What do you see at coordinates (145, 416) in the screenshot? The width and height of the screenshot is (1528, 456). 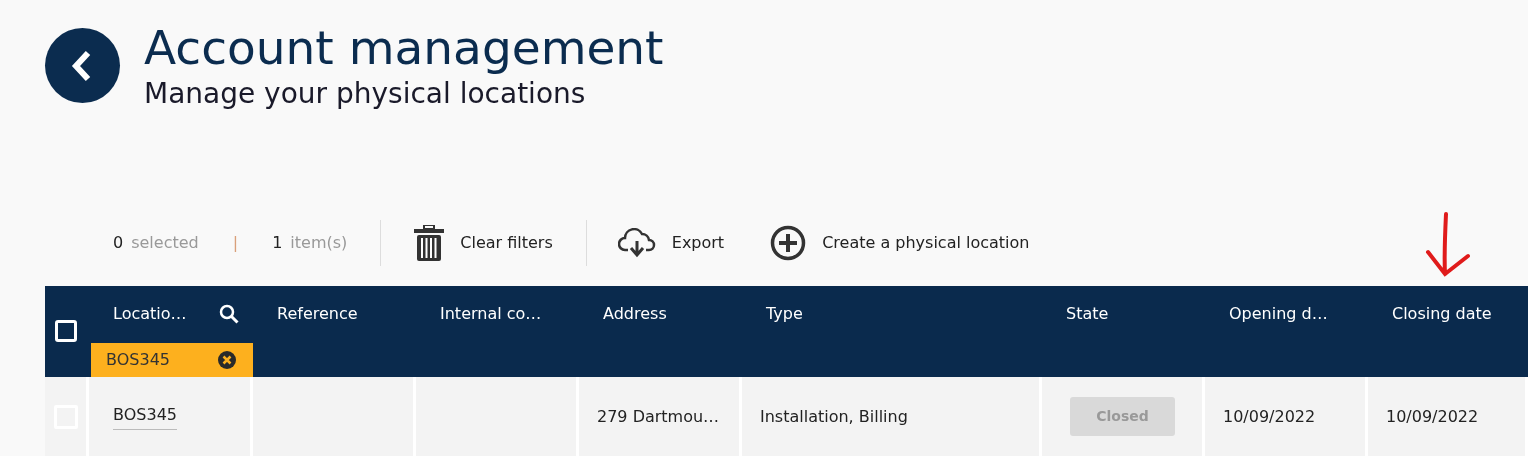 I see `location-link: BOS345` at bounding box center [145, 416].